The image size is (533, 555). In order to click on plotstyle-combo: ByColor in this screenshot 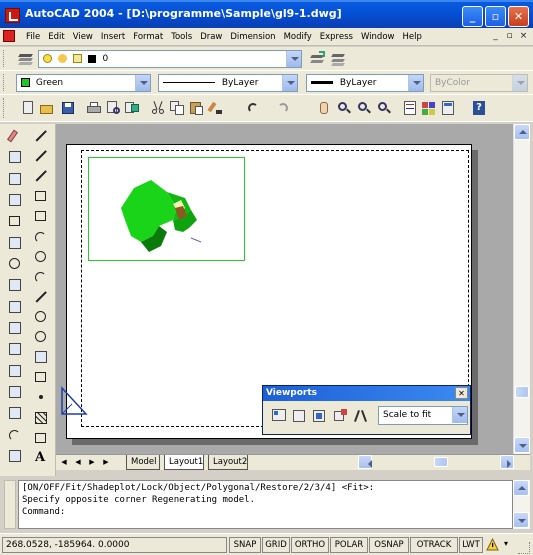, I will do `click(479, 83)`.